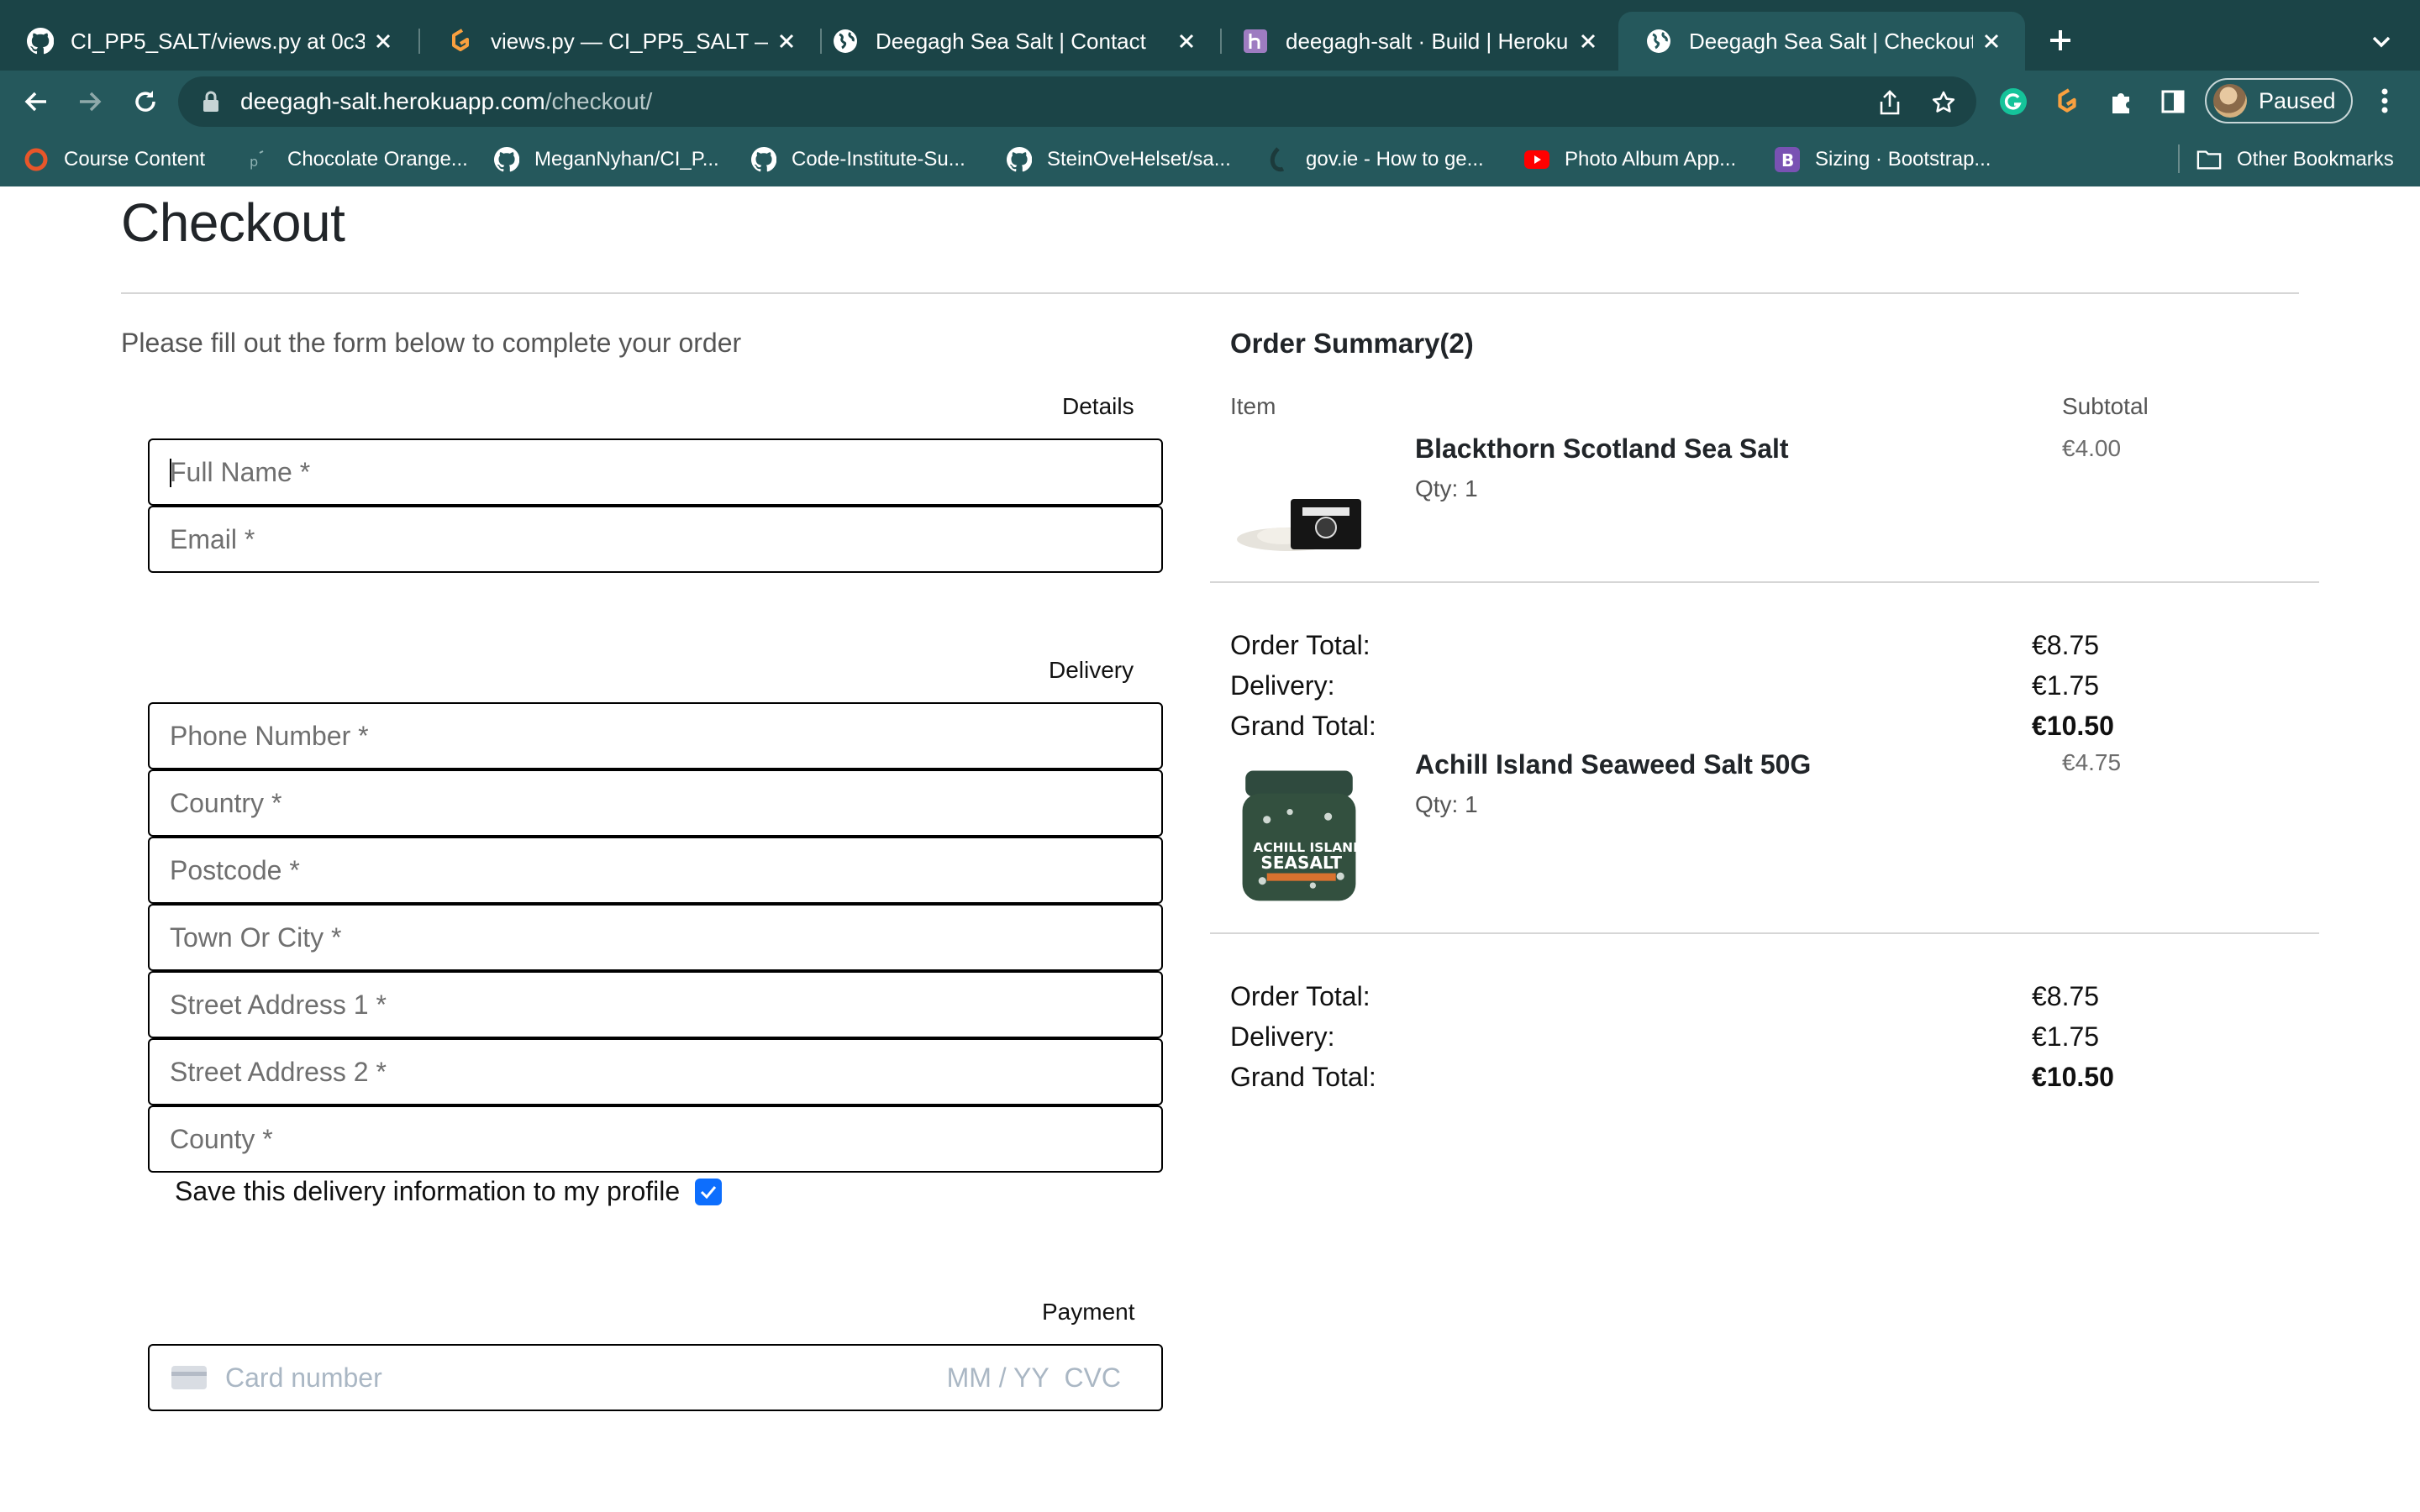 This screenshot has height=1512, width=2420. What do you see at coordinates (1446, 488) in the screenshot?
I see `item-qty: Qty: 1` at bounding box center [1446, 488].